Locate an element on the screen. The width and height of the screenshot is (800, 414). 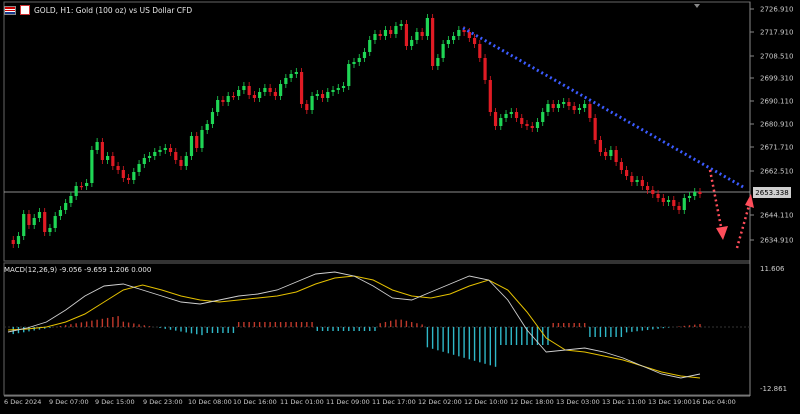
shift-marker-icon is located at coordinates (697, 6).